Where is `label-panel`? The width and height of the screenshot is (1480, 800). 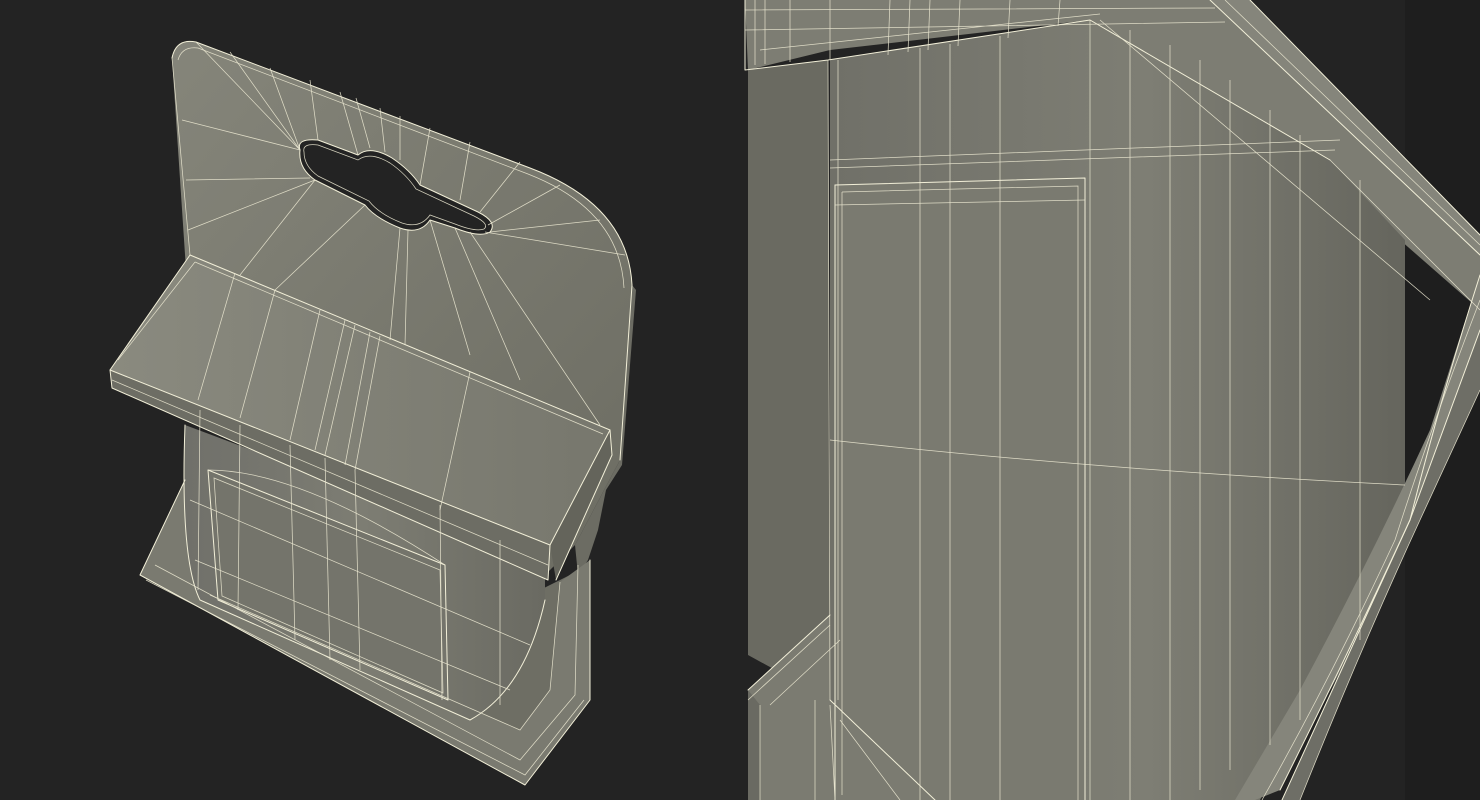
label-panel is located at coordinates (960, 489).